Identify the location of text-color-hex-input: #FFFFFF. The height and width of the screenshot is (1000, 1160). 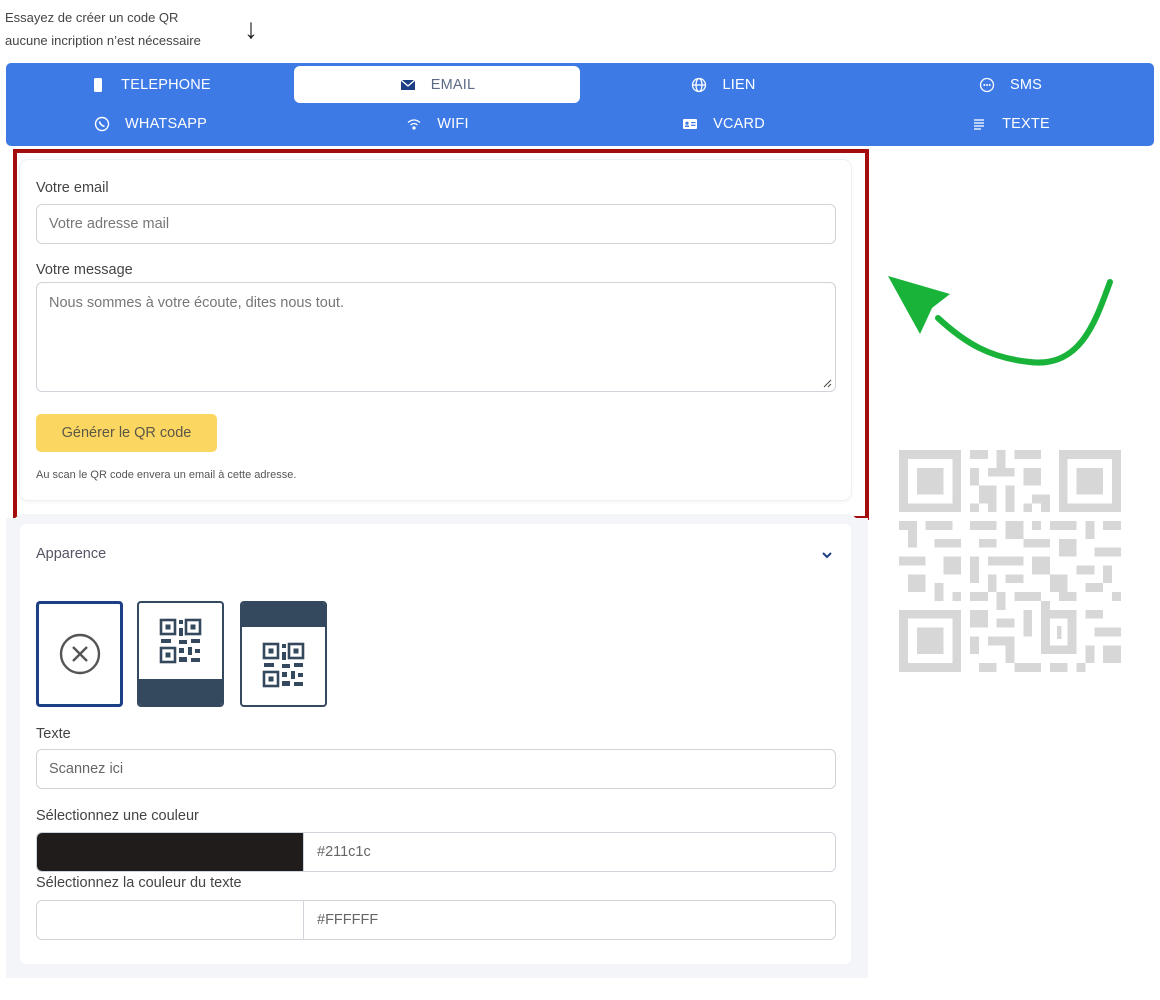
(569, 920).